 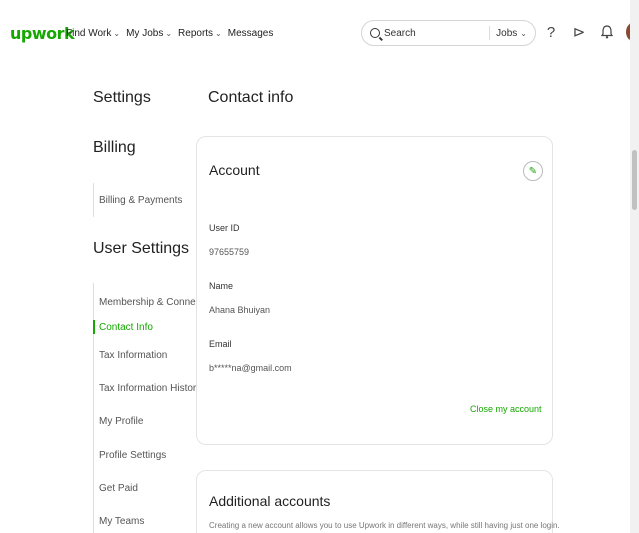 I want to click on nav-messages-label: Messages, so click(x=250, y=33).